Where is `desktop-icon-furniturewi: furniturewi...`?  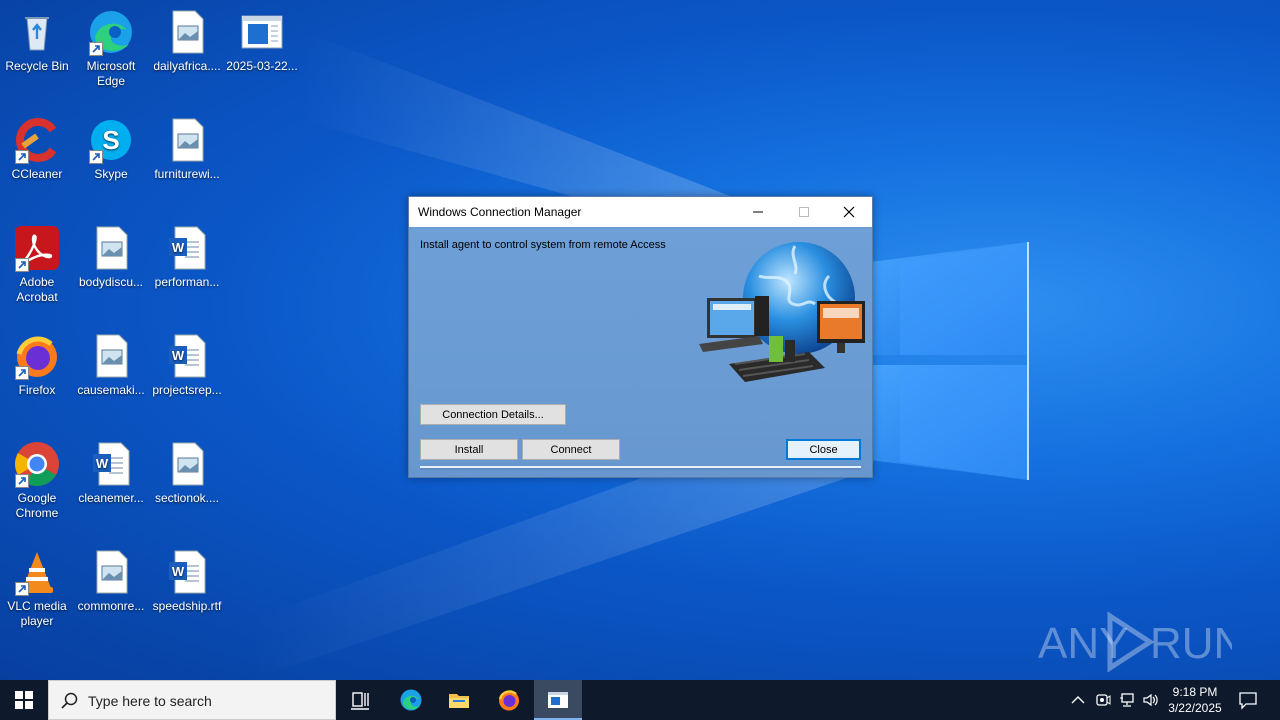 desktop-icon-furniturewi: furniturewi... is located at coordinates (187, 149).